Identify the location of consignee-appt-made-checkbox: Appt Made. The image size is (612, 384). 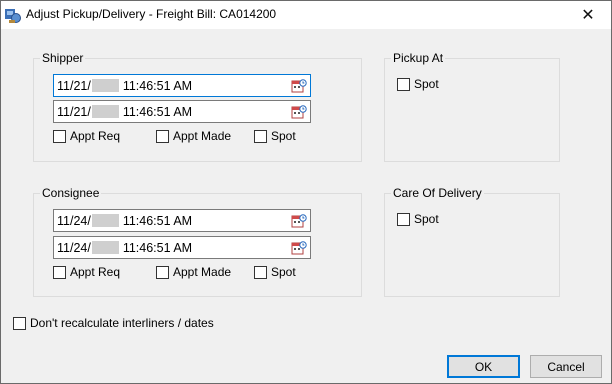
(193, 272).